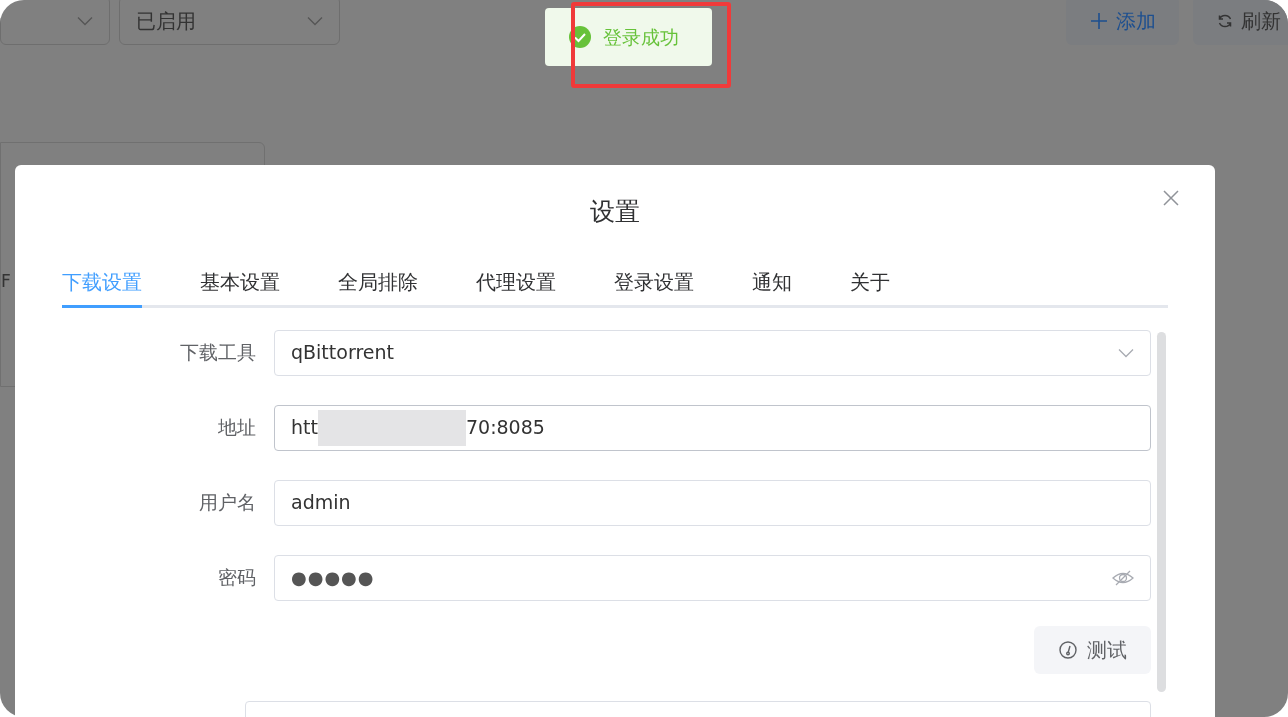 The width and height of the screenshot is (1288, 717). What do you see at coordinates (237, 428) in the screenshot?
I see `field-label: 地址` at bounding box center [237, 428].